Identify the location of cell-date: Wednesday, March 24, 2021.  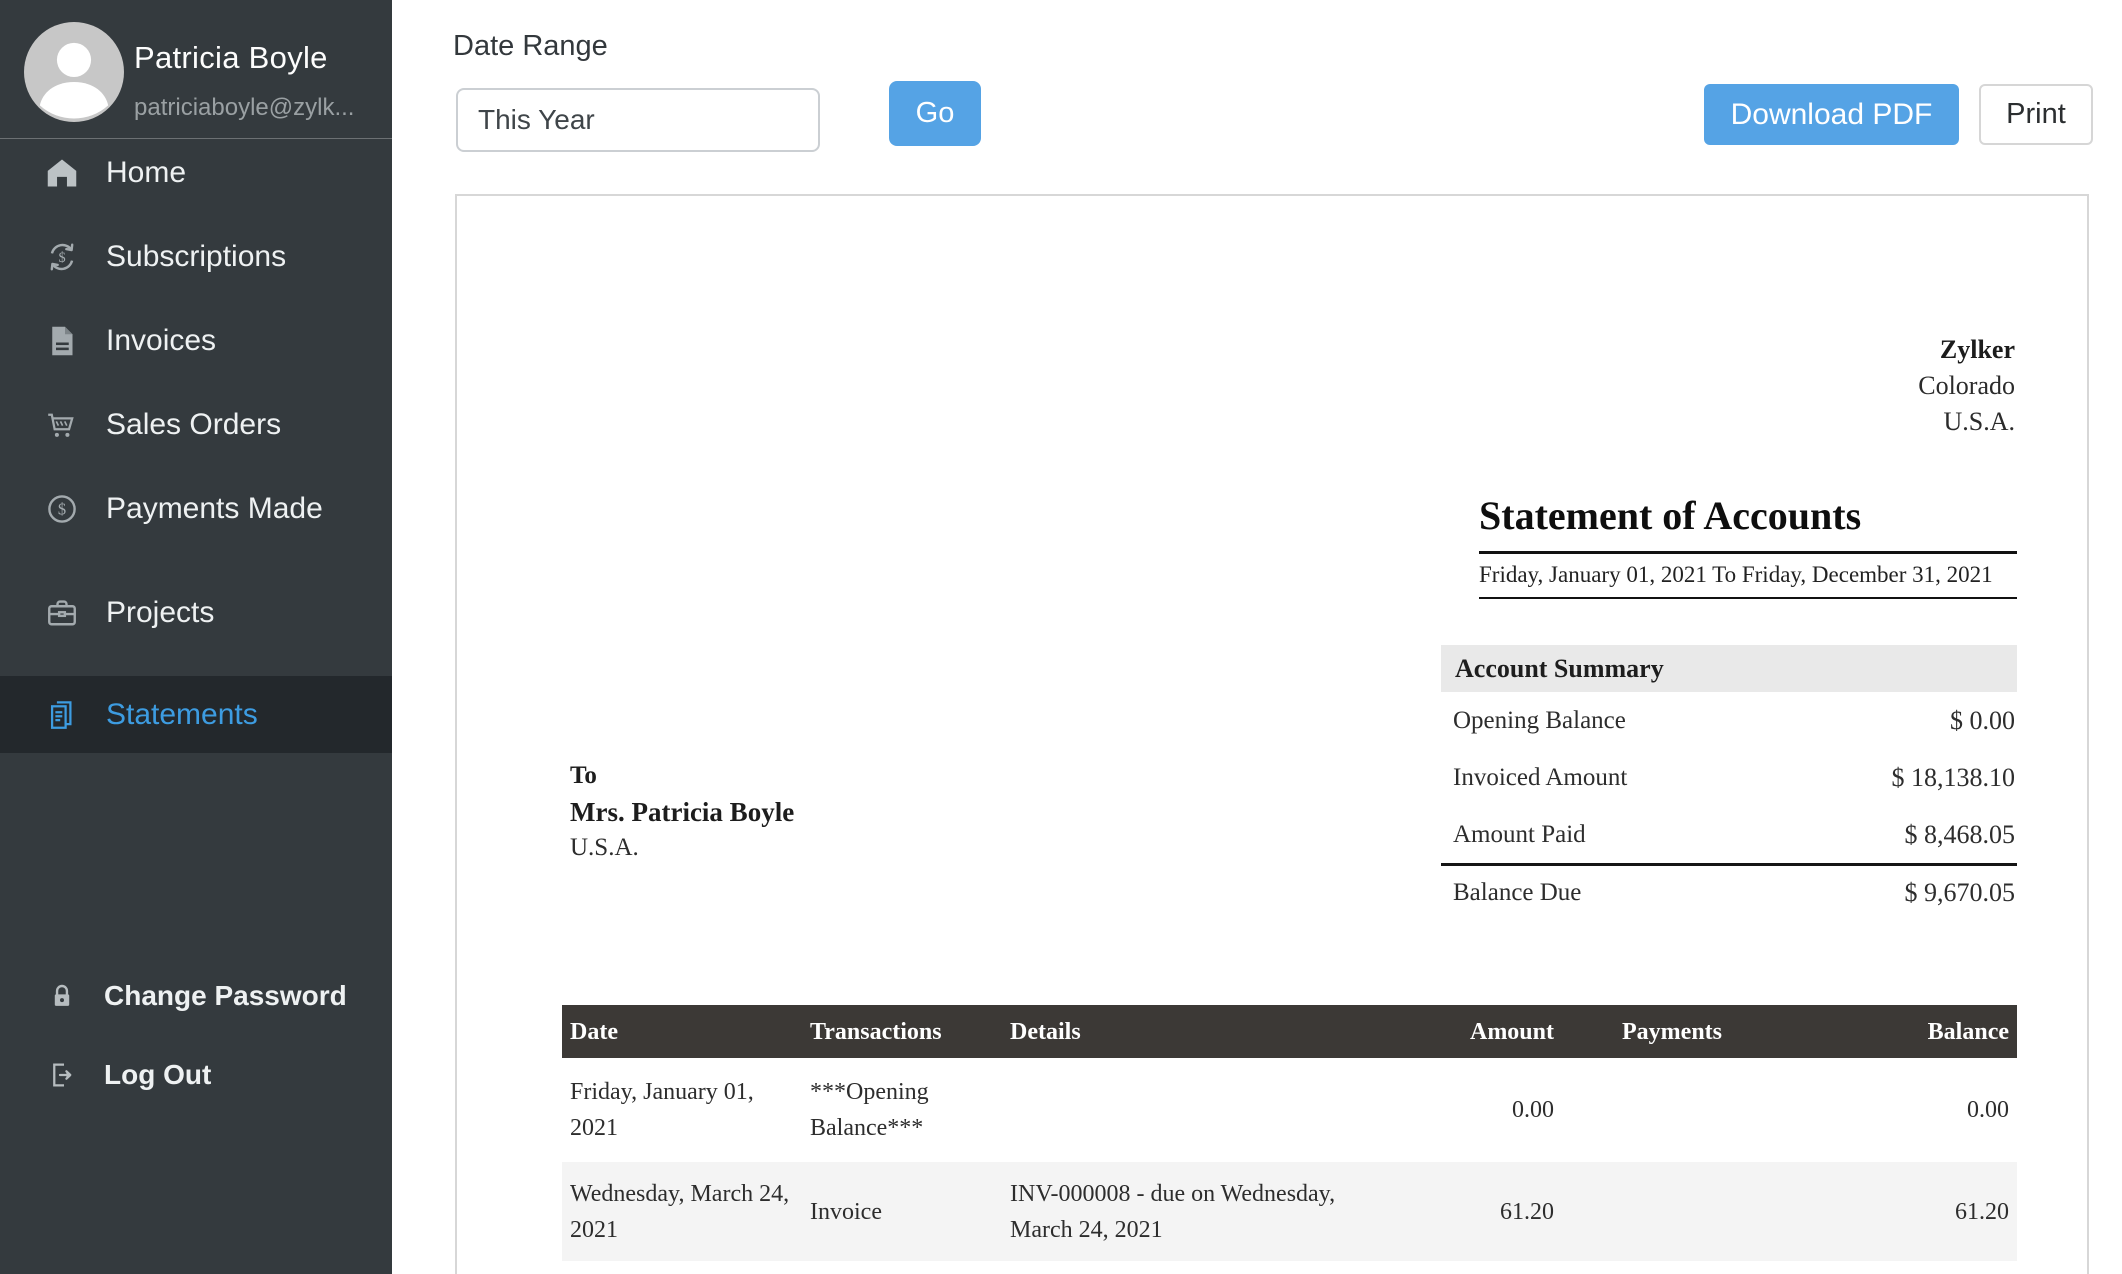
(680, 1211).